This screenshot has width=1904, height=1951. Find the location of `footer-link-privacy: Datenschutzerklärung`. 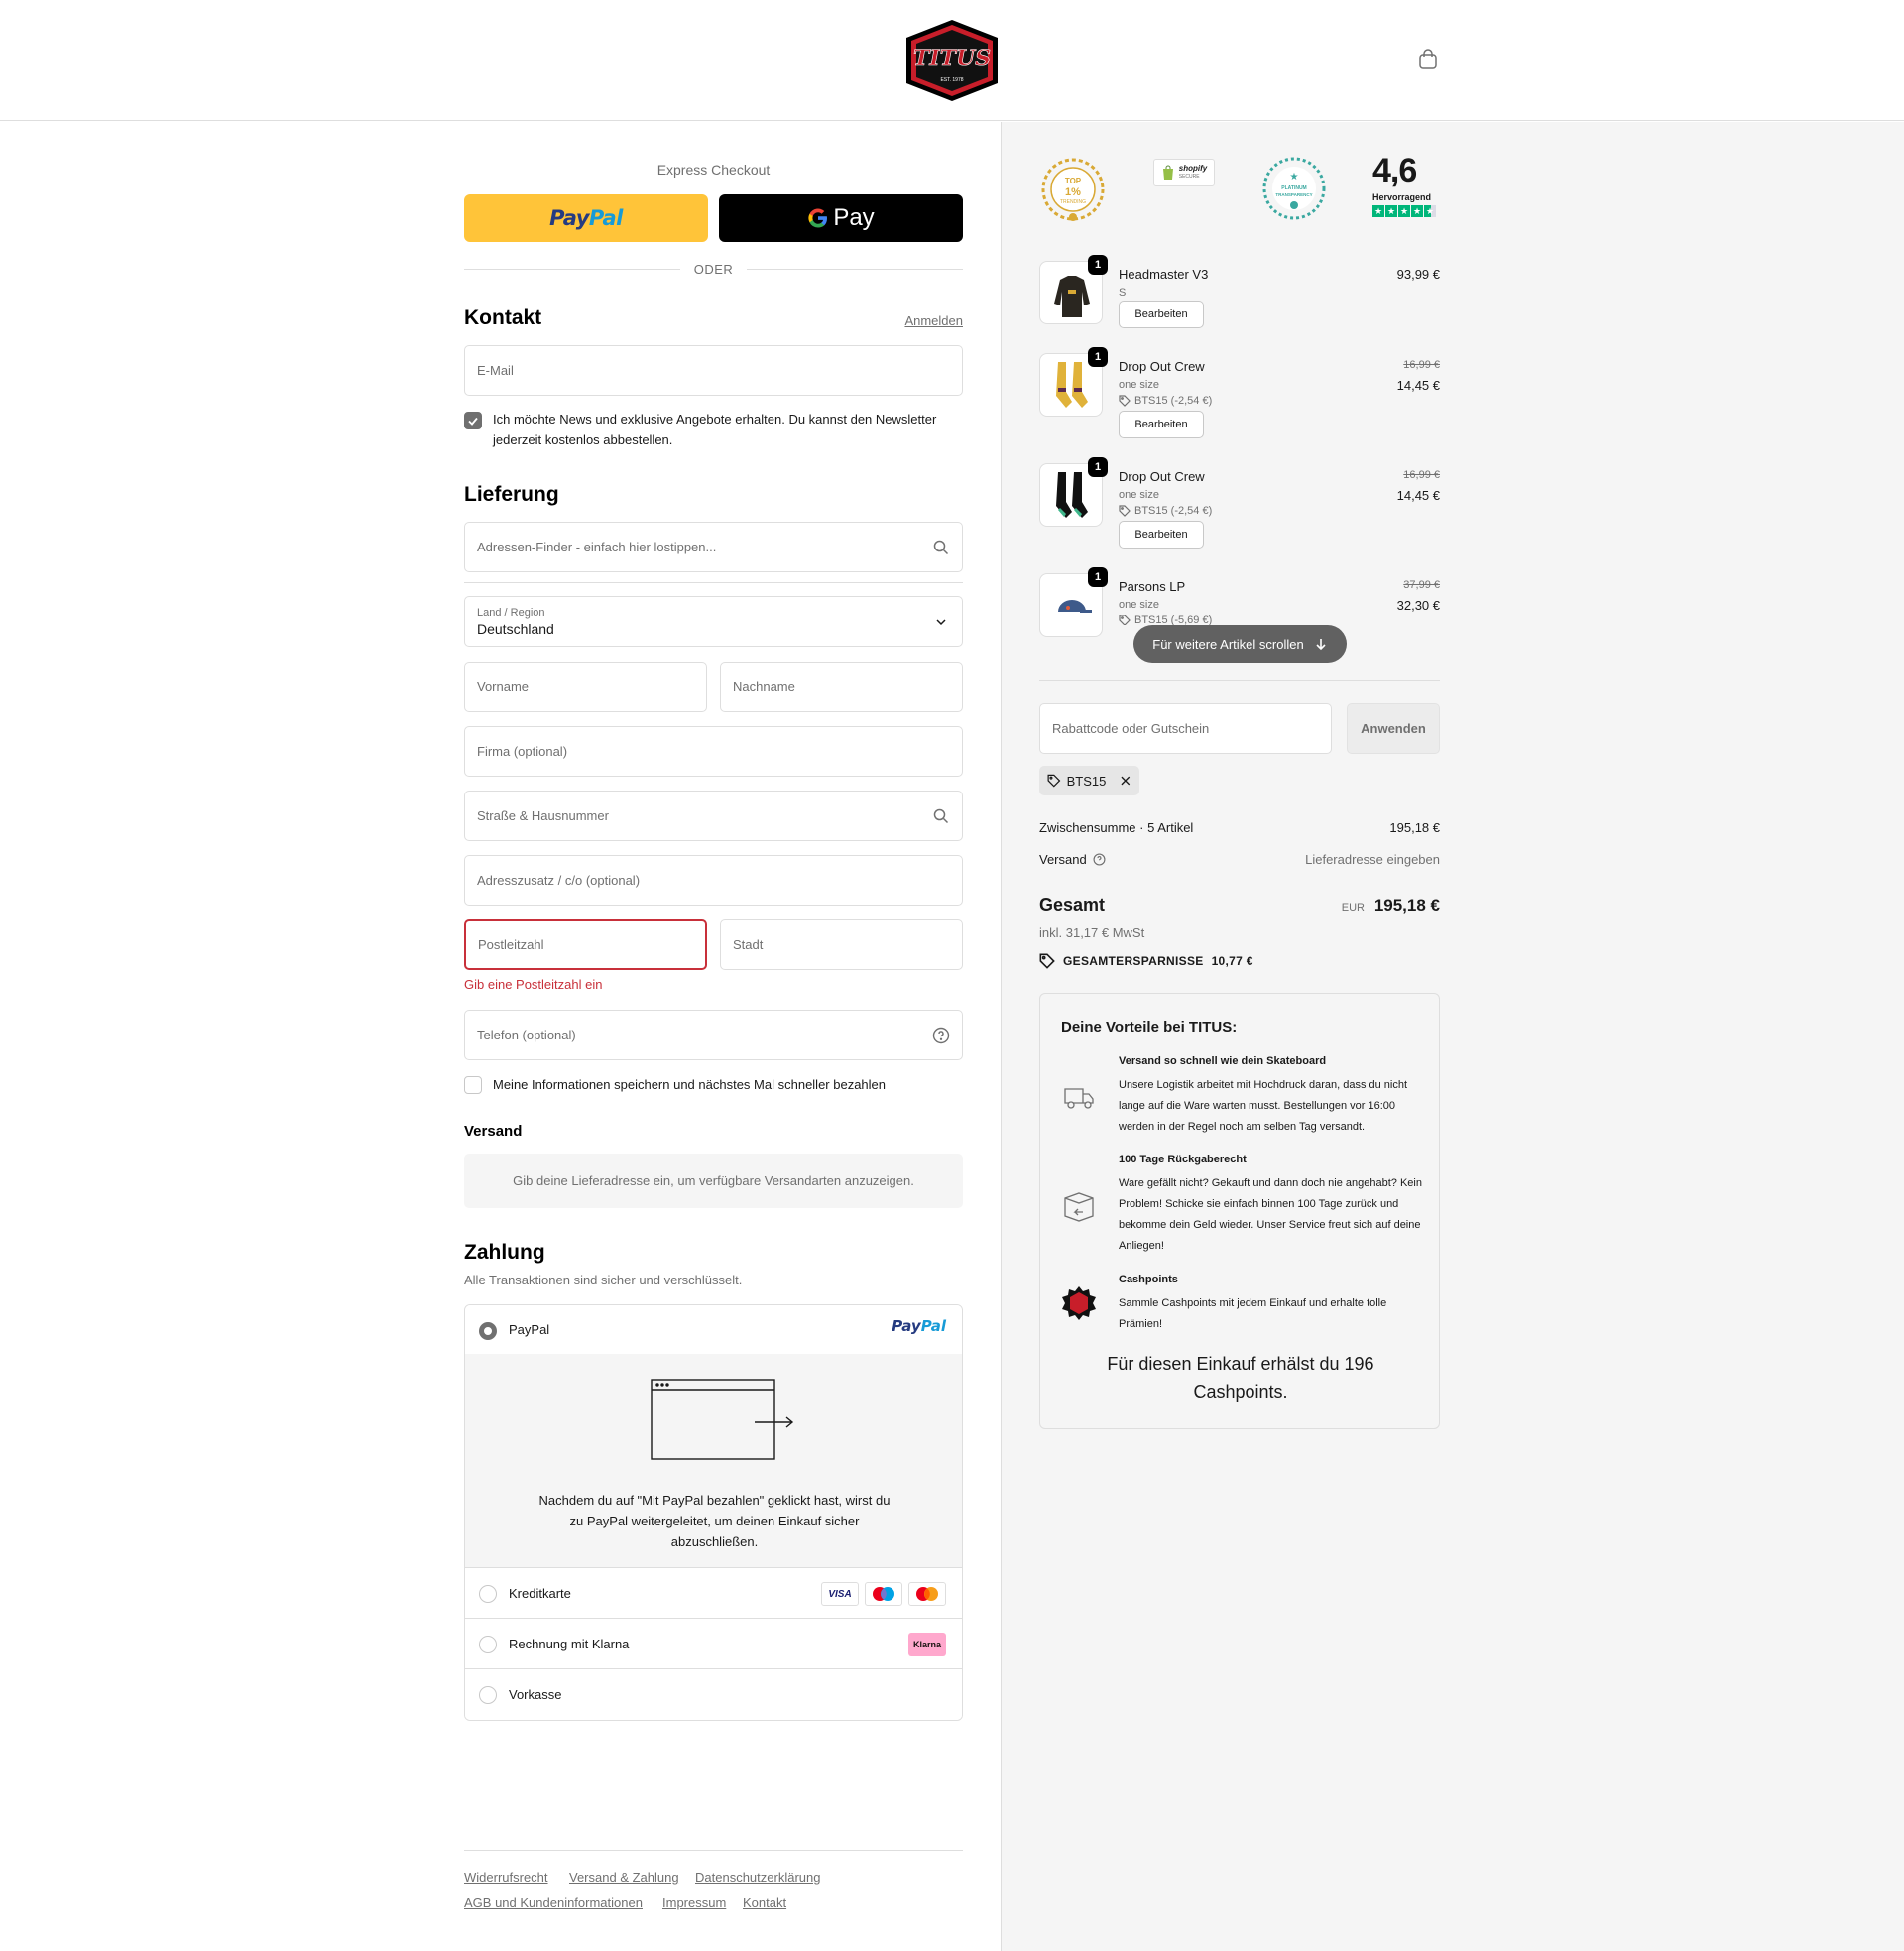

footer-link-privacy: Datenschutzerklärung is located at coordinates (757, 1877).